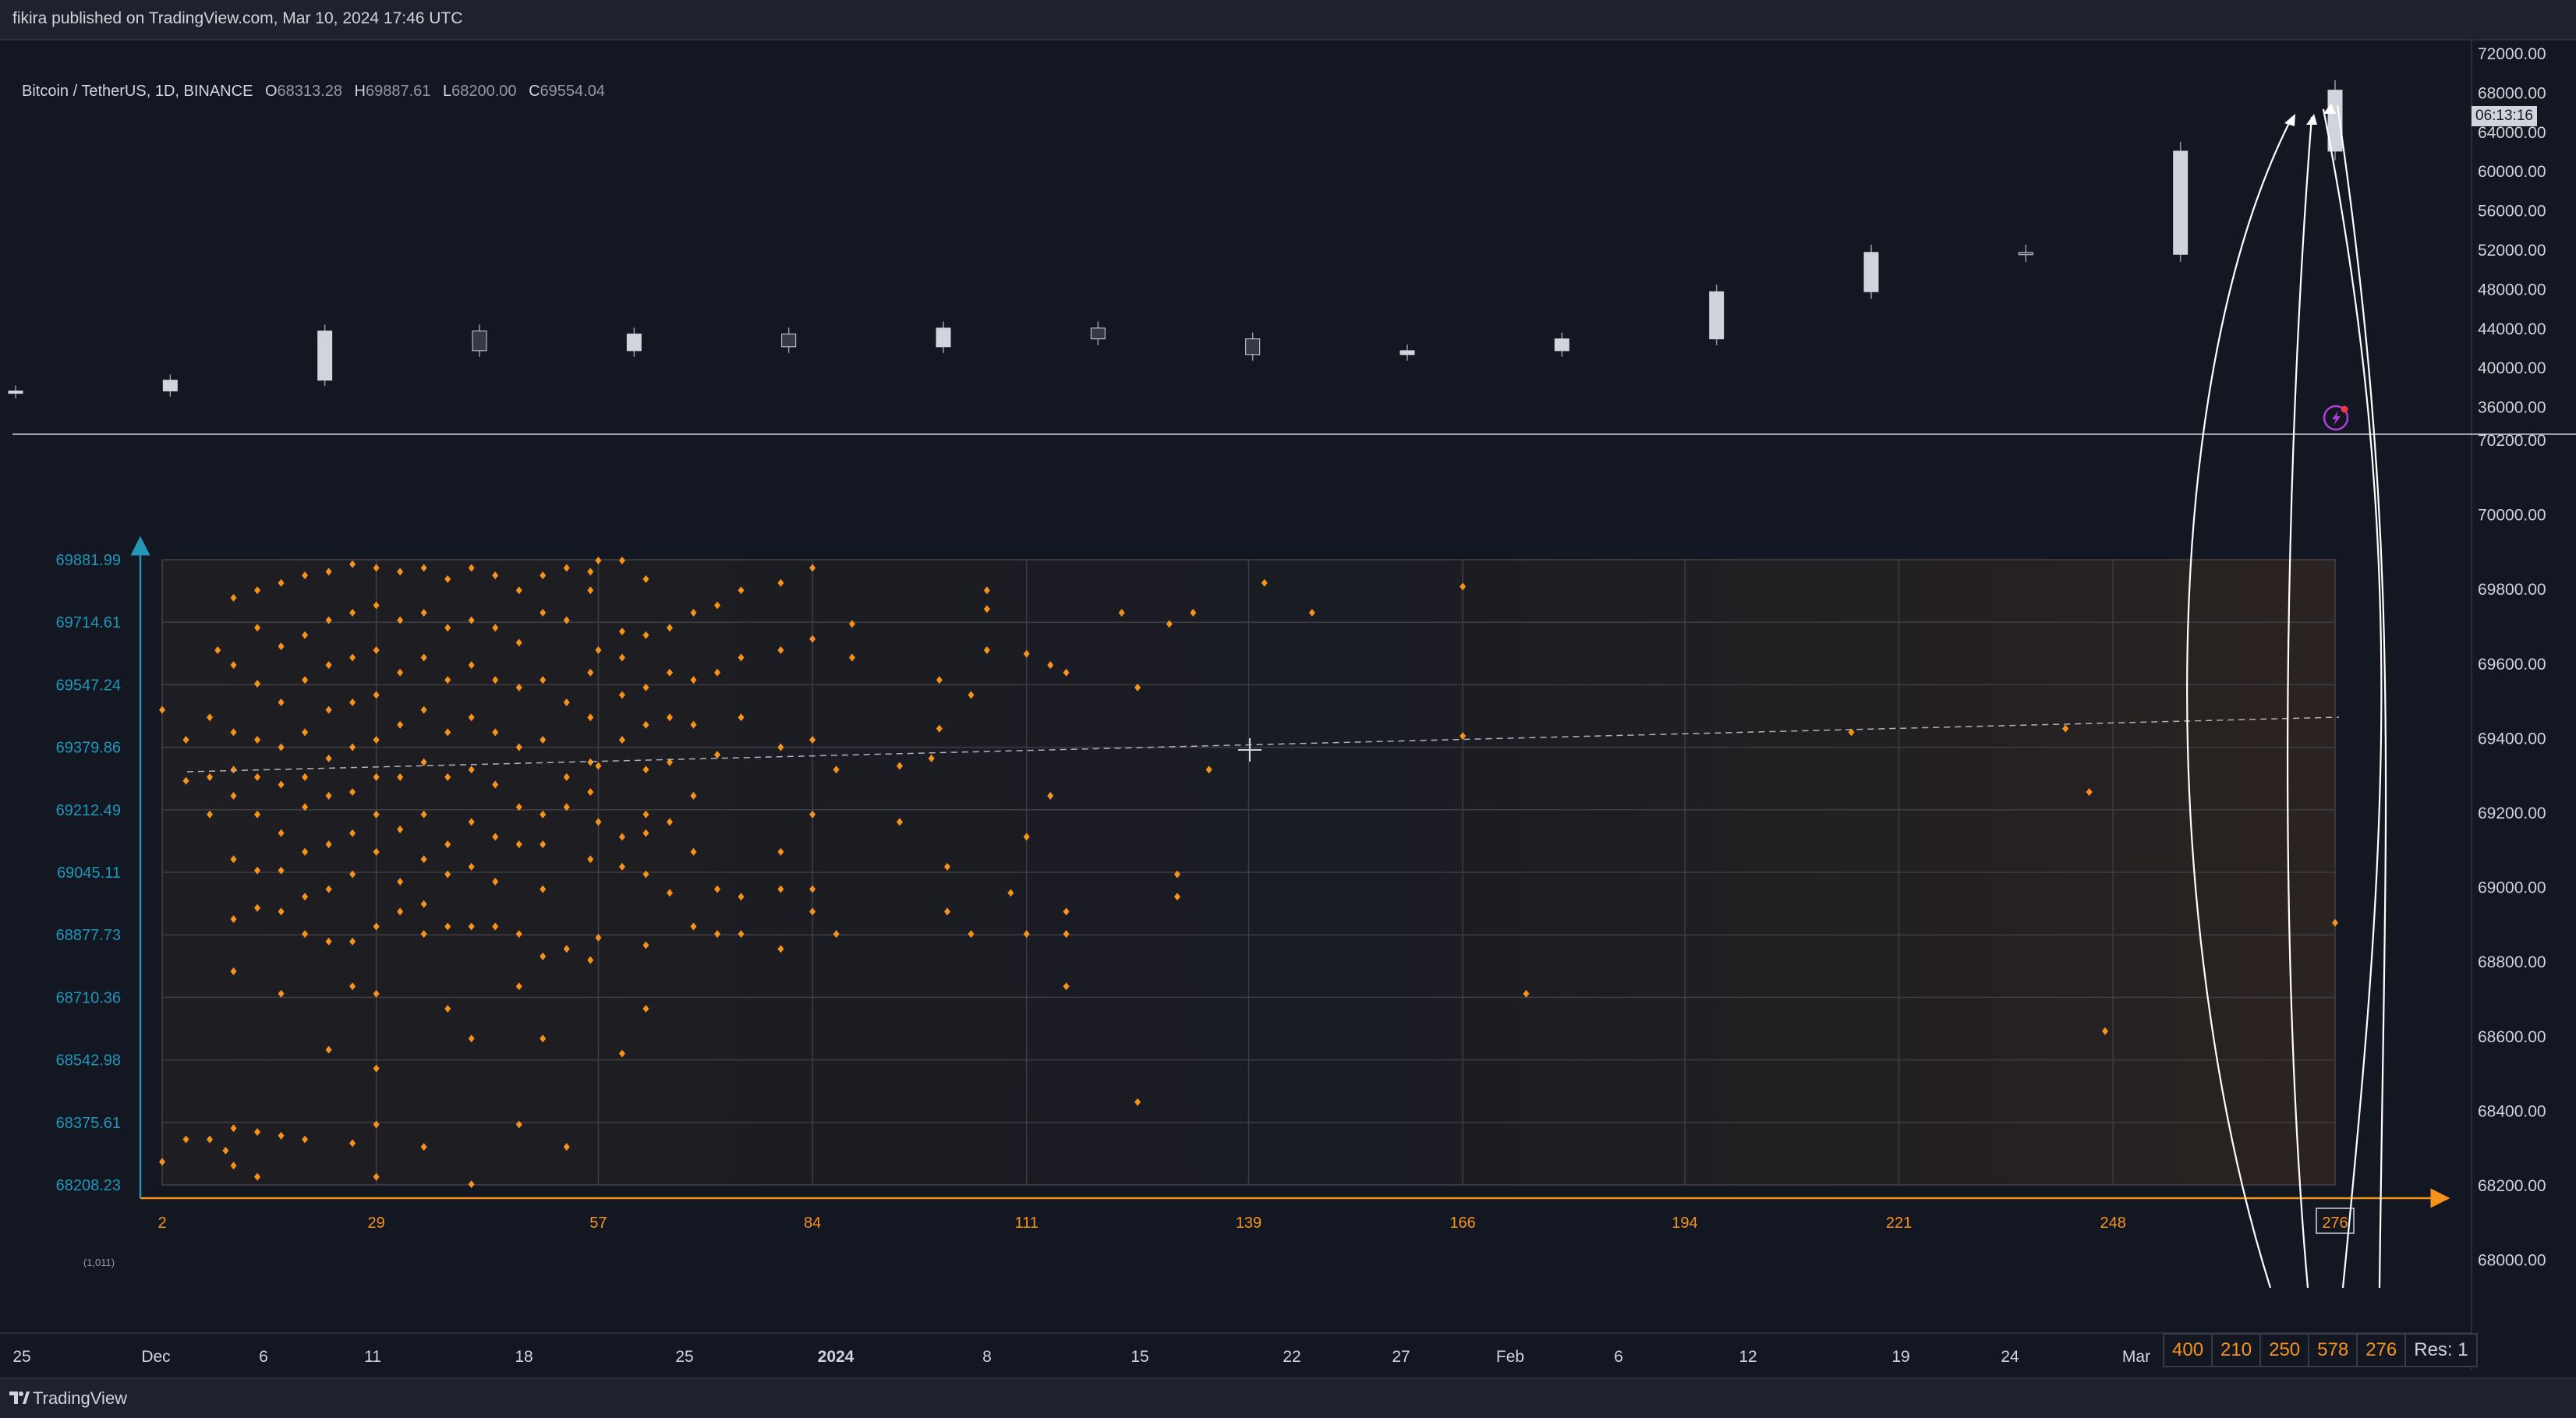  I want to click on price-tick-label: 36000.00, so click(2512, 408).